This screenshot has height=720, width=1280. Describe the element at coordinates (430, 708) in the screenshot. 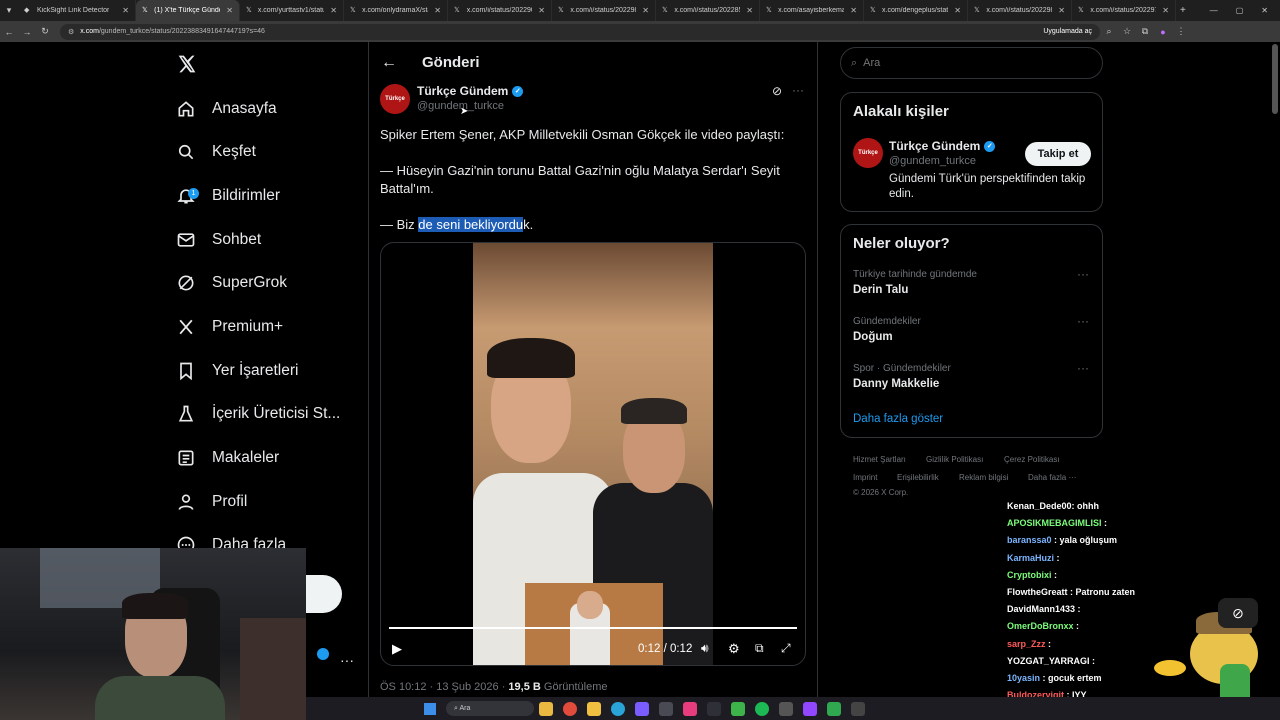

I see `windows-start-icon` at that location.